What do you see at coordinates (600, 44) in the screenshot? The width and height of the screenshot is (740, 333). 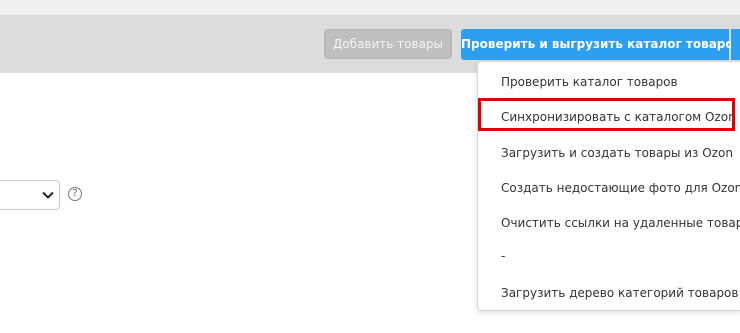 I see `check-and-export-catalog-button: Проверить и выгрузить каталог товаров` at bounding box center [600, 44].